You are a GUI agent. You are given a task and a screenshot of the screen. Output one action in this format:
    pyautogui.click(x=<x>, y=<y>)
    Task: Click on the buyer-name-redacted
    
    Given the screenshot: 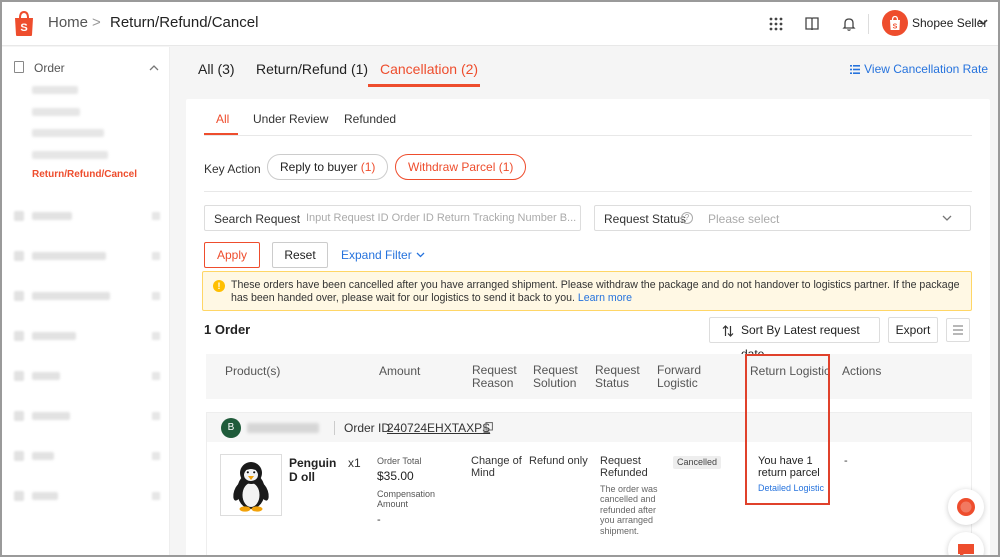 What is the action you would take?
    pyautogui.click(x=283, y=428)
    